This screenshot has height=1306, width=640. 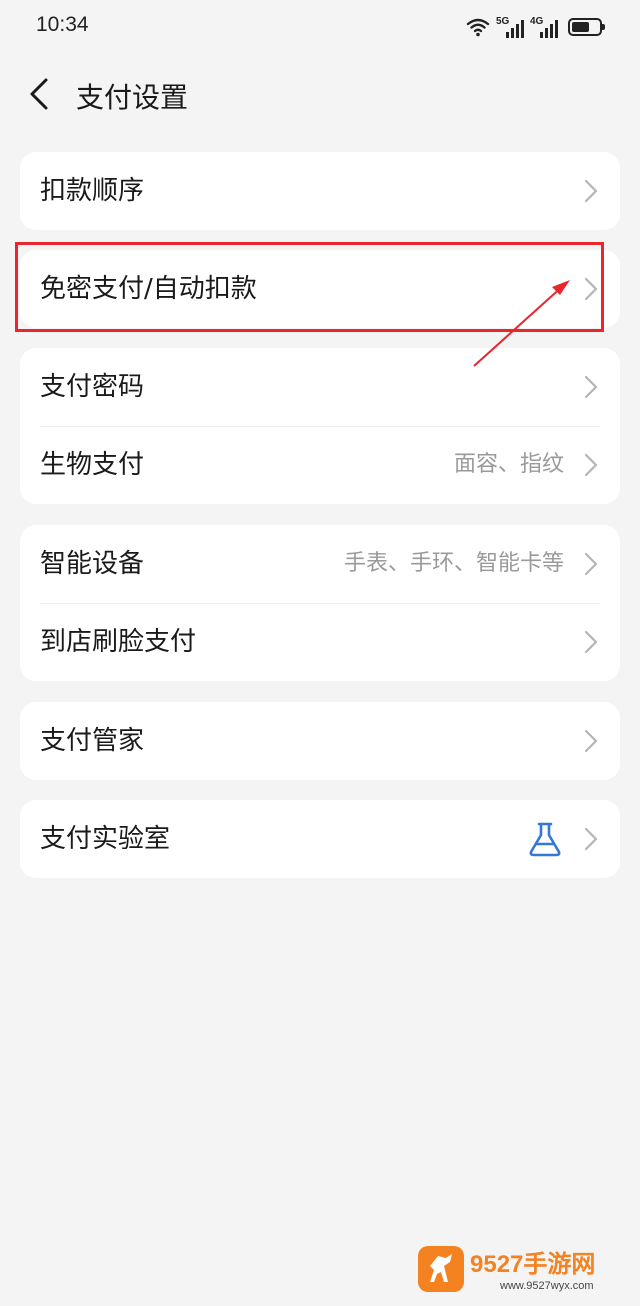 I want to click on page-title: 支付设置, so click(x=132, y=97).